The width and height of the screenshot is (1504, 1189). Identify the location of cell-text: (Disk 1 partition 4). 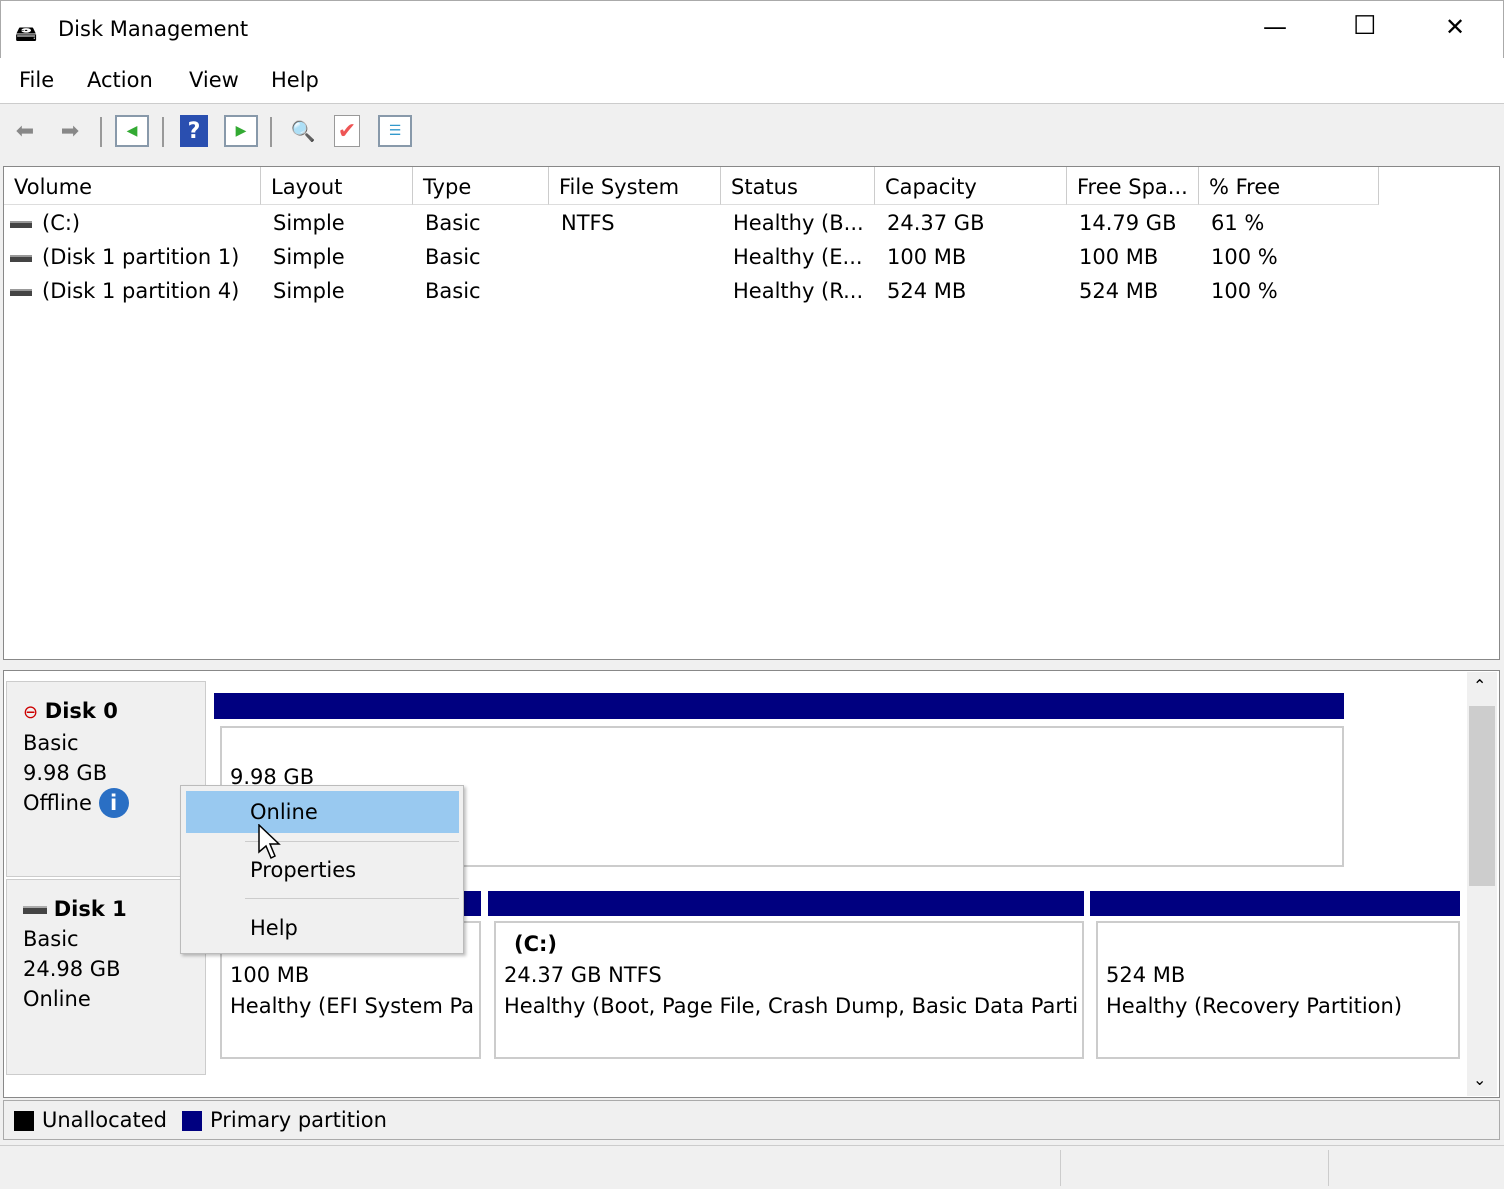
(141, 291).